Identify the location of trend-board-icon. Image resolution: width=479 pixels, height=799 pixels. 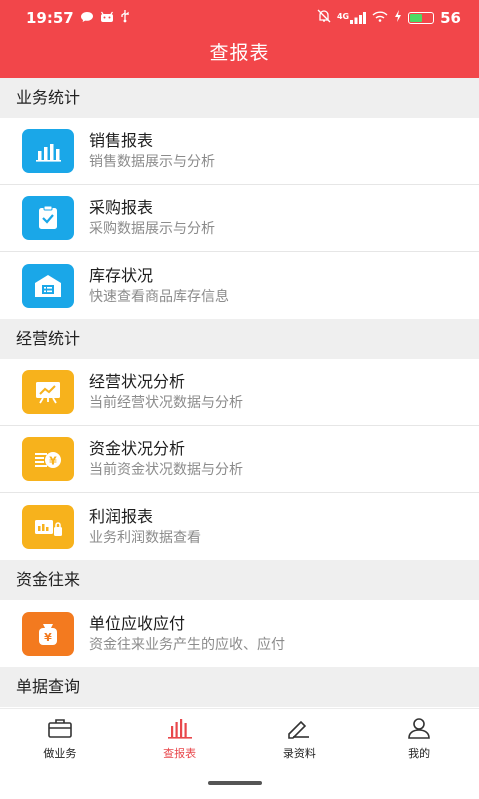
(48, 392).